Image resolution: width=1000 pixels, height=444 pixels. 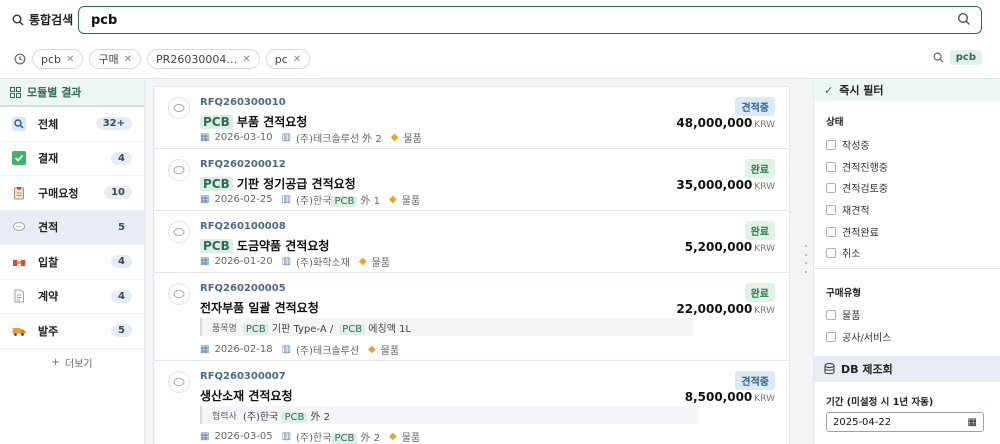 I want to click on recent-chip: 구매 ✕, so click(x=115, y=59).